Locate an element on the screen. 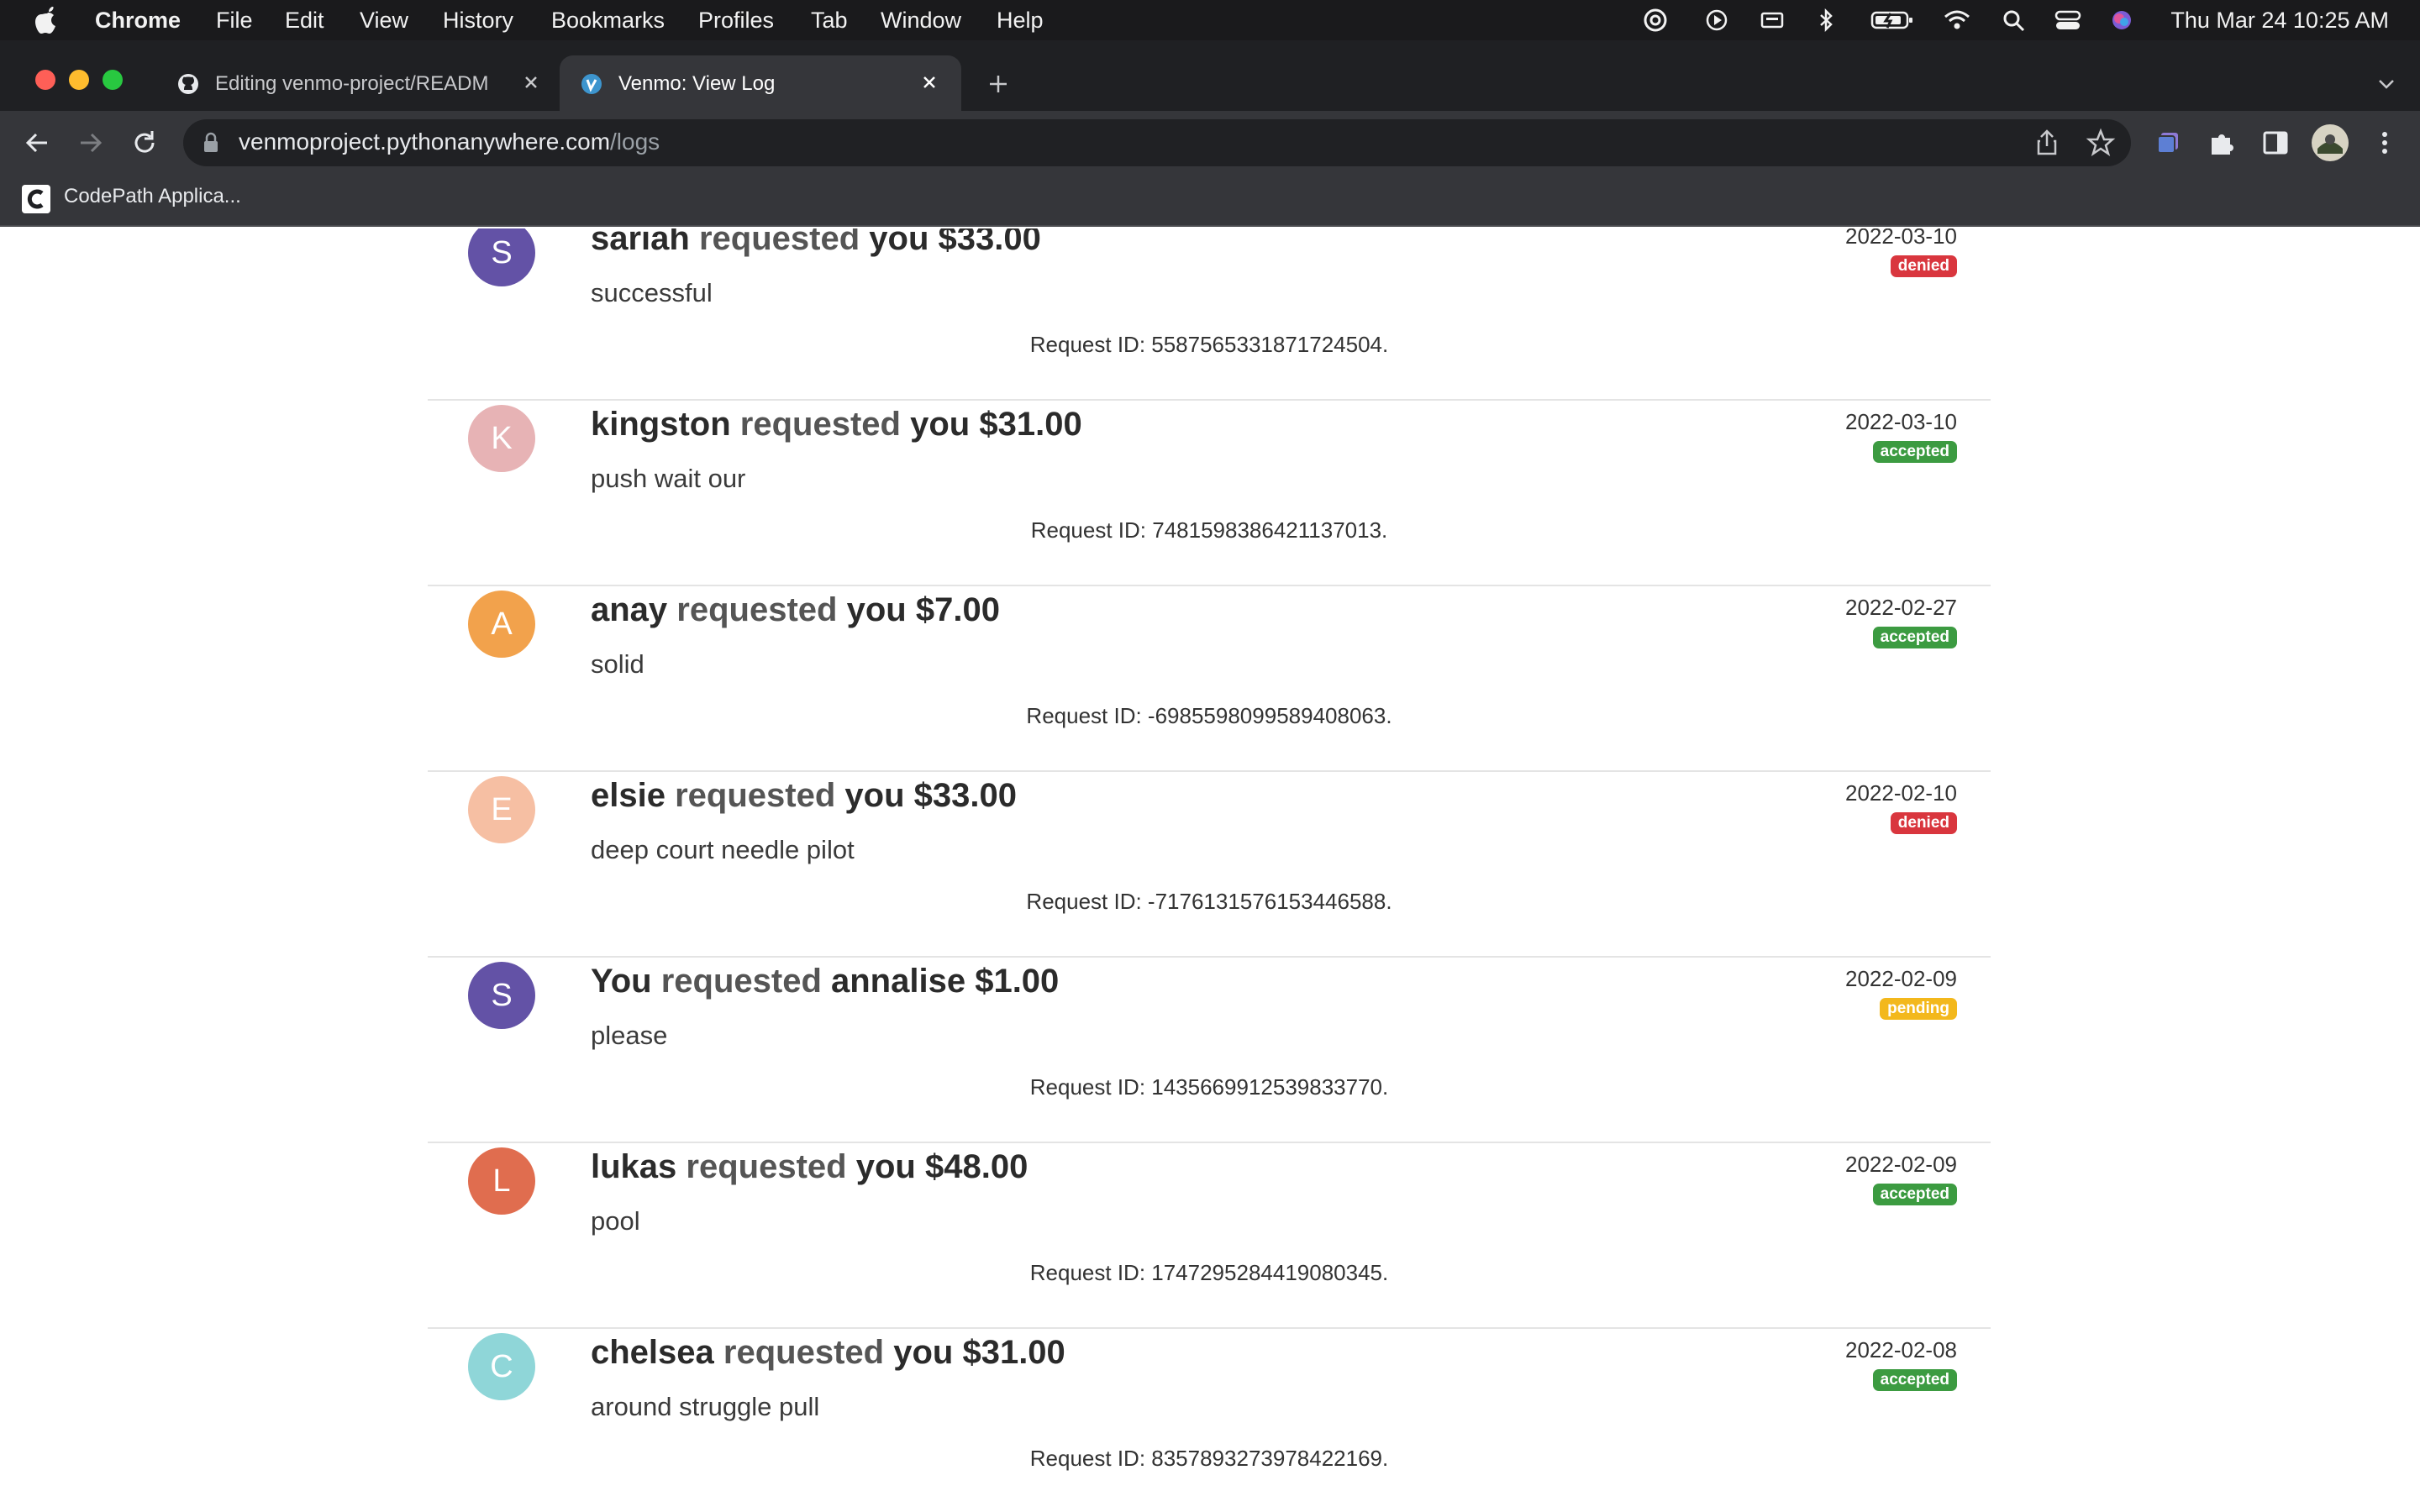 This screenshot has height=1512, width=2420. bluetooth-icon is located at coordinates (1826, 20).